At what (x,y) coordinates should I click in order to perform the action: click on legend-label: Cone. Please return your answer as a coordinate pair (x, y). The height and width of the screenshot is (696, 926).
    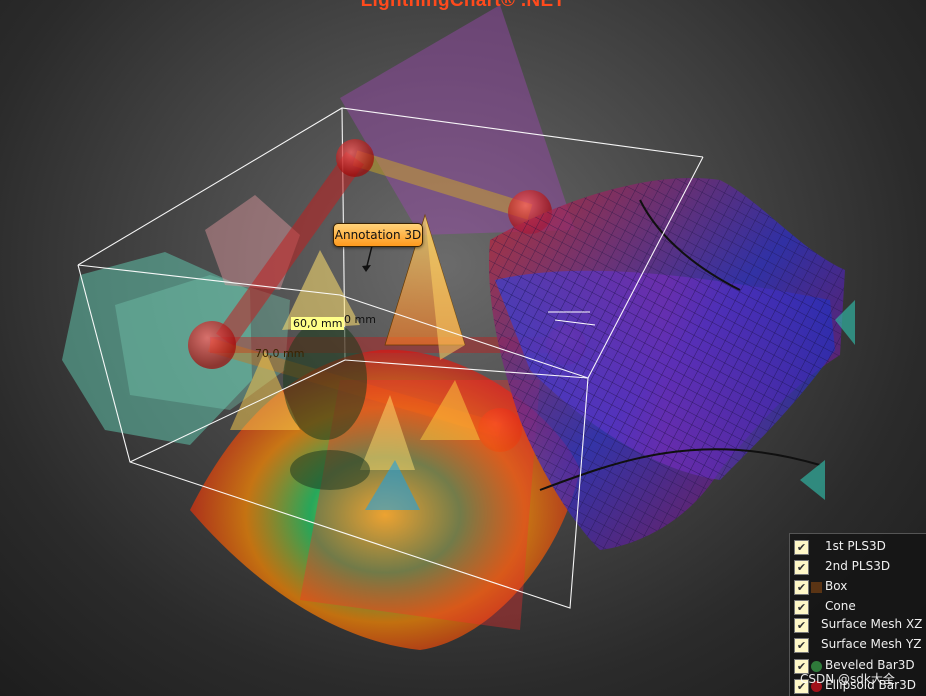
    Looking at the image, I should click on (840, 606).